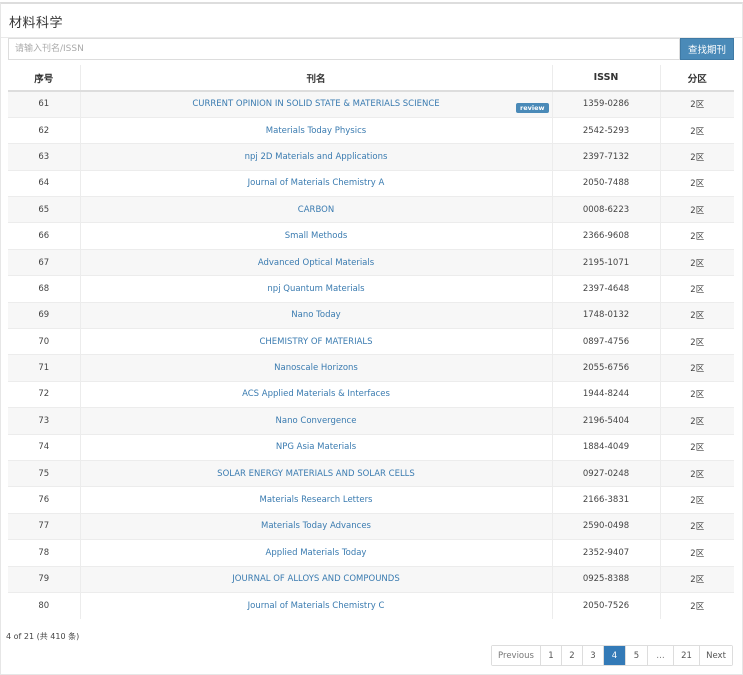 The height and width of the screenshot is (675, 743). I want to click on row-index: 68, so click(44, 289).